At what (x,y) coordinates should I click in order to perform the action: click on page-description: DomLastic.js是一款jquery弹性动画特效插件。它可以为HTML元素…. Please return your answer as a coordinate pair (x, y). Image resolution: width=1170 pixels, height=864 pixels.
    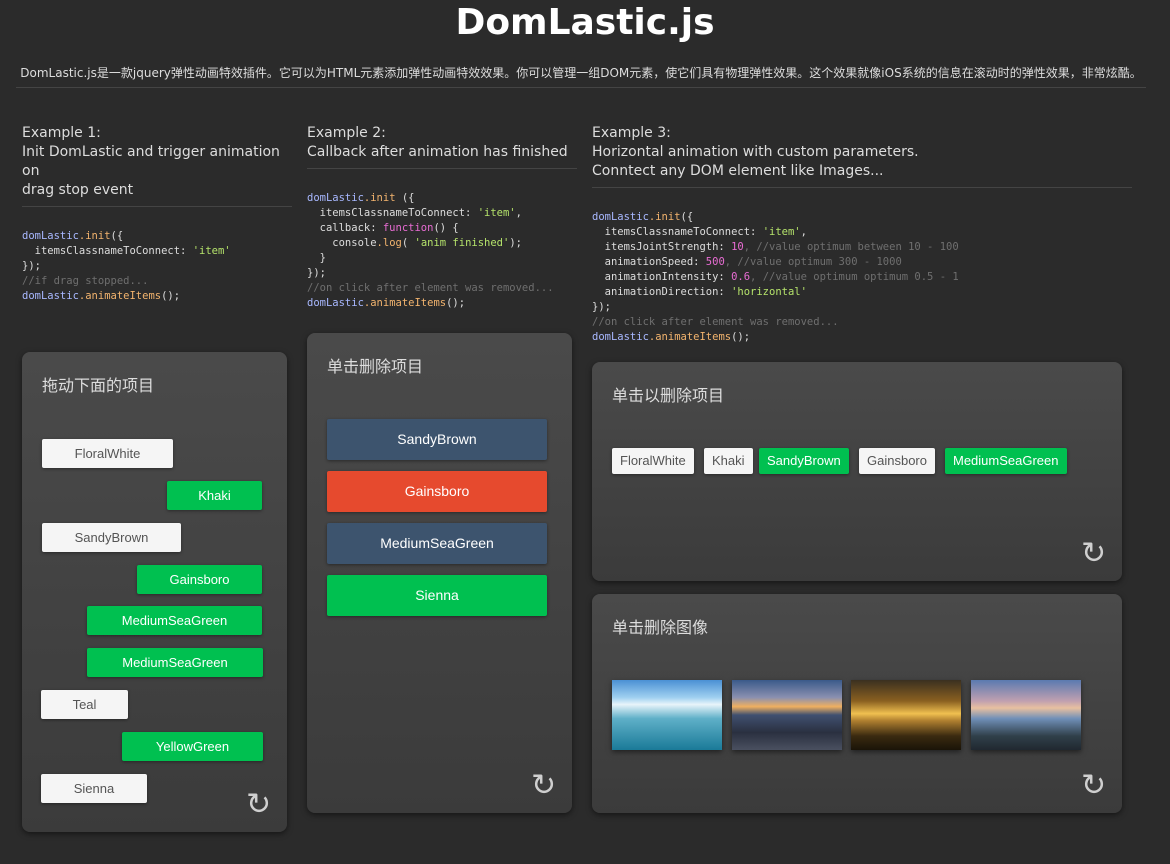
    Looking at the image, I should click on (581, 76).